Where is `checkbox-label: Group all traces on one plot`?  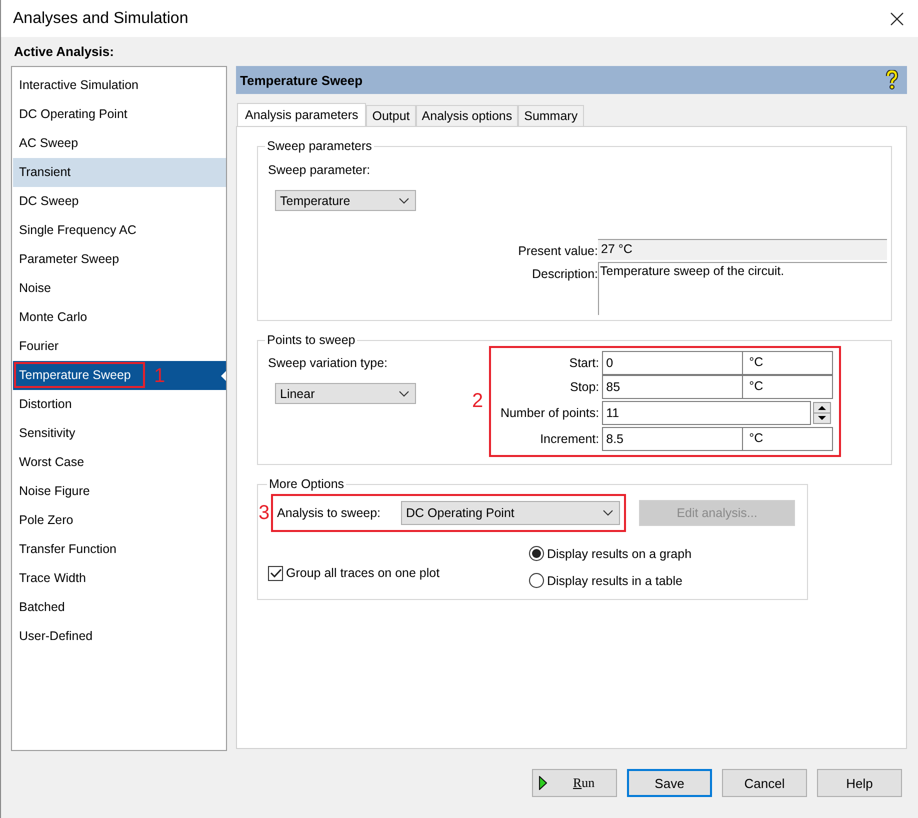
checkbox-label: Group all traces on one plot is located at coordinates (363, 573).